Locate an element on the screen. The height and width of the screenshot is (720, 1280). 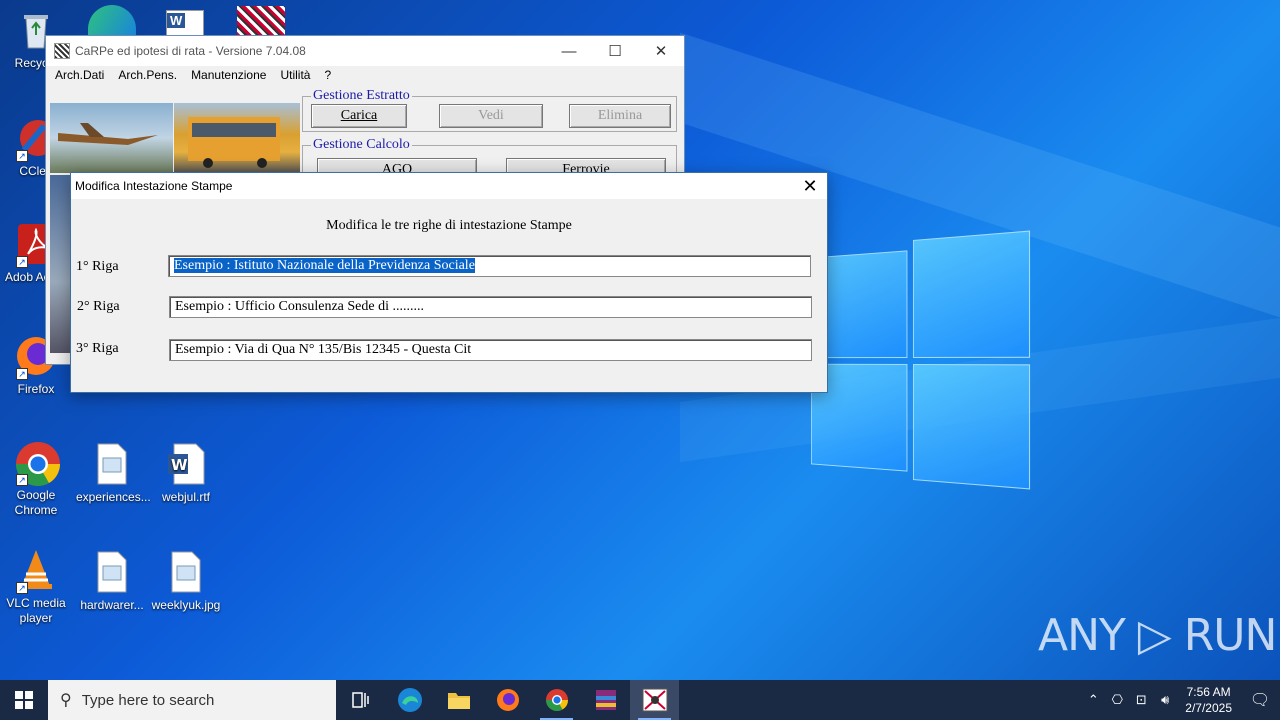
minimize-button: — is located at coordinates (569, 51).